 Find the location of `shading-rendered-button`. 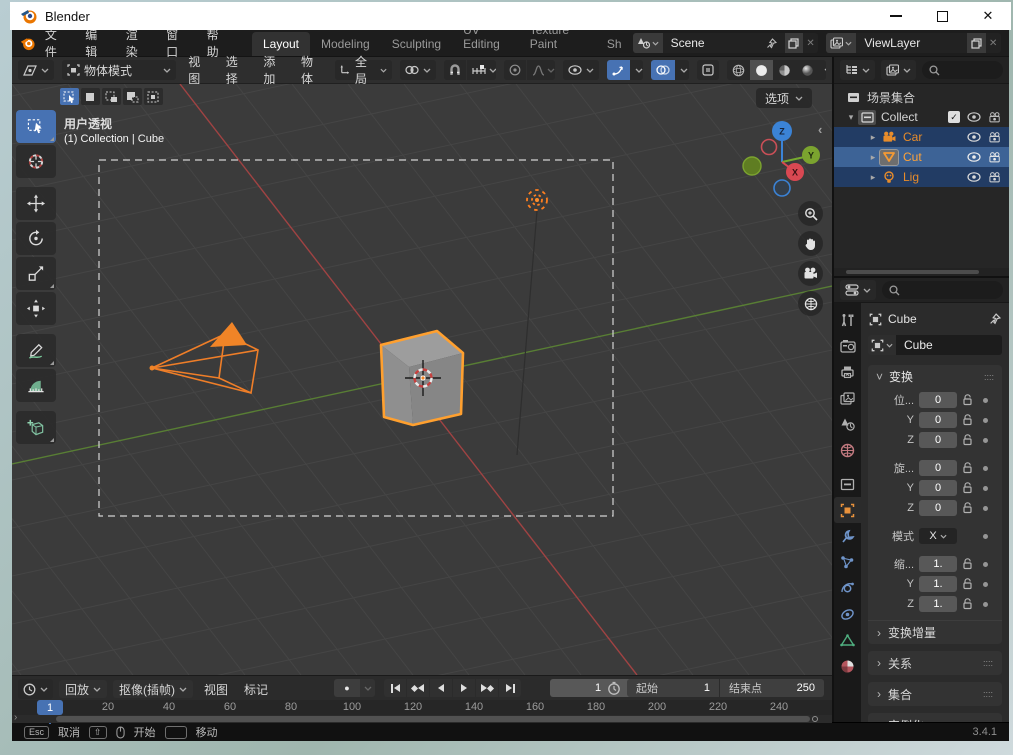

shading-rendered-button is located at coordinates (808, 70).